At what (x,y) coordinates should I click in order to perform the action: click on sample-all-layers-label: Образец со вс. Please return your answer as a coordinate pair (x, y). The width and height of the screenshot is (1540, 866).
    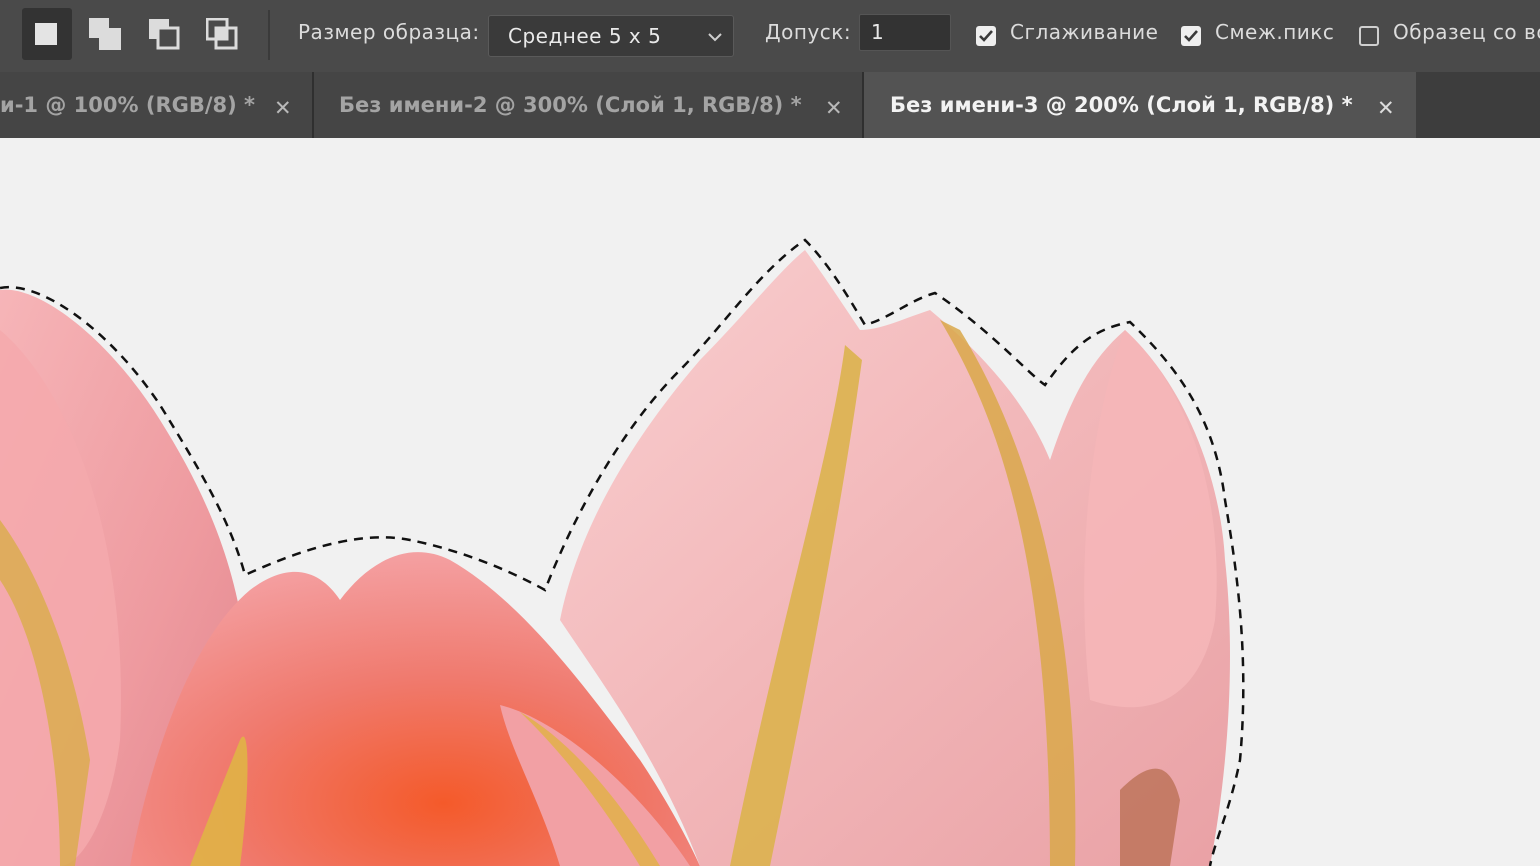
    Looking at the image, I should click on (1466, 32).